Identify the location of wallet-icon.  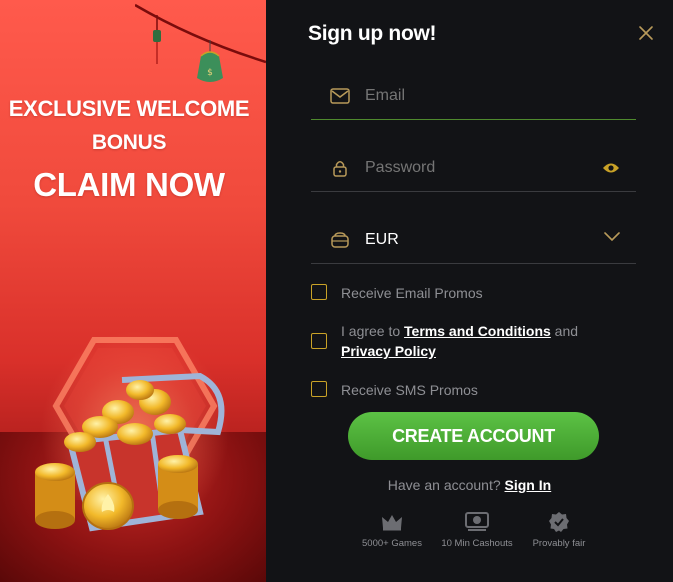
(340, 240).